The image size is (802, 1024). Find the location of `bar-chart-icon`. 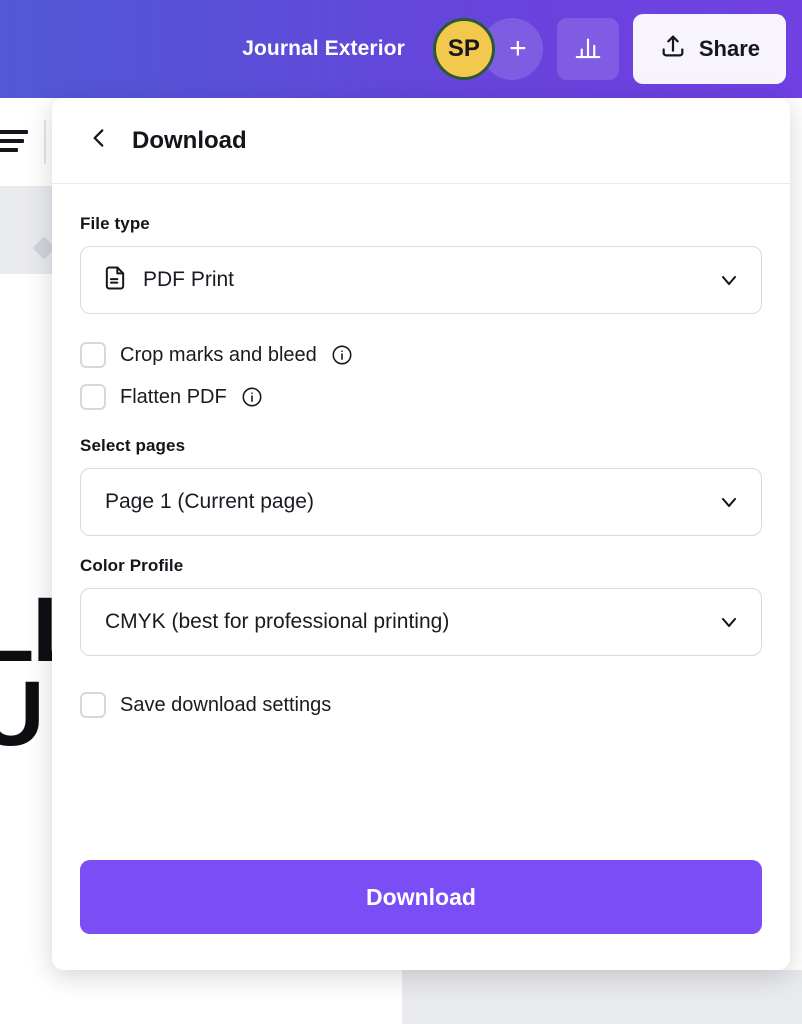

bar-chart-icon is located at coordinates (588, 49).